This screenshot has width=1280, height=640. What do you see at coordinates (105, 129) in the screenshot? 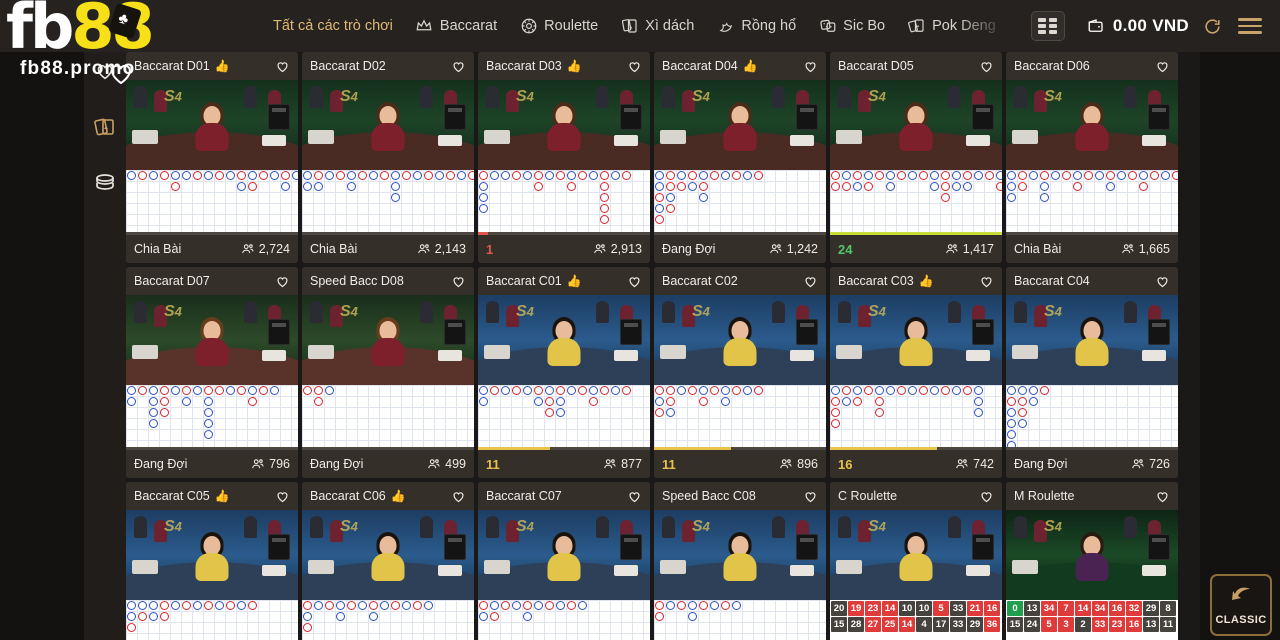
I see `sidebar-item-card-games` at bounding box center [105, 129].